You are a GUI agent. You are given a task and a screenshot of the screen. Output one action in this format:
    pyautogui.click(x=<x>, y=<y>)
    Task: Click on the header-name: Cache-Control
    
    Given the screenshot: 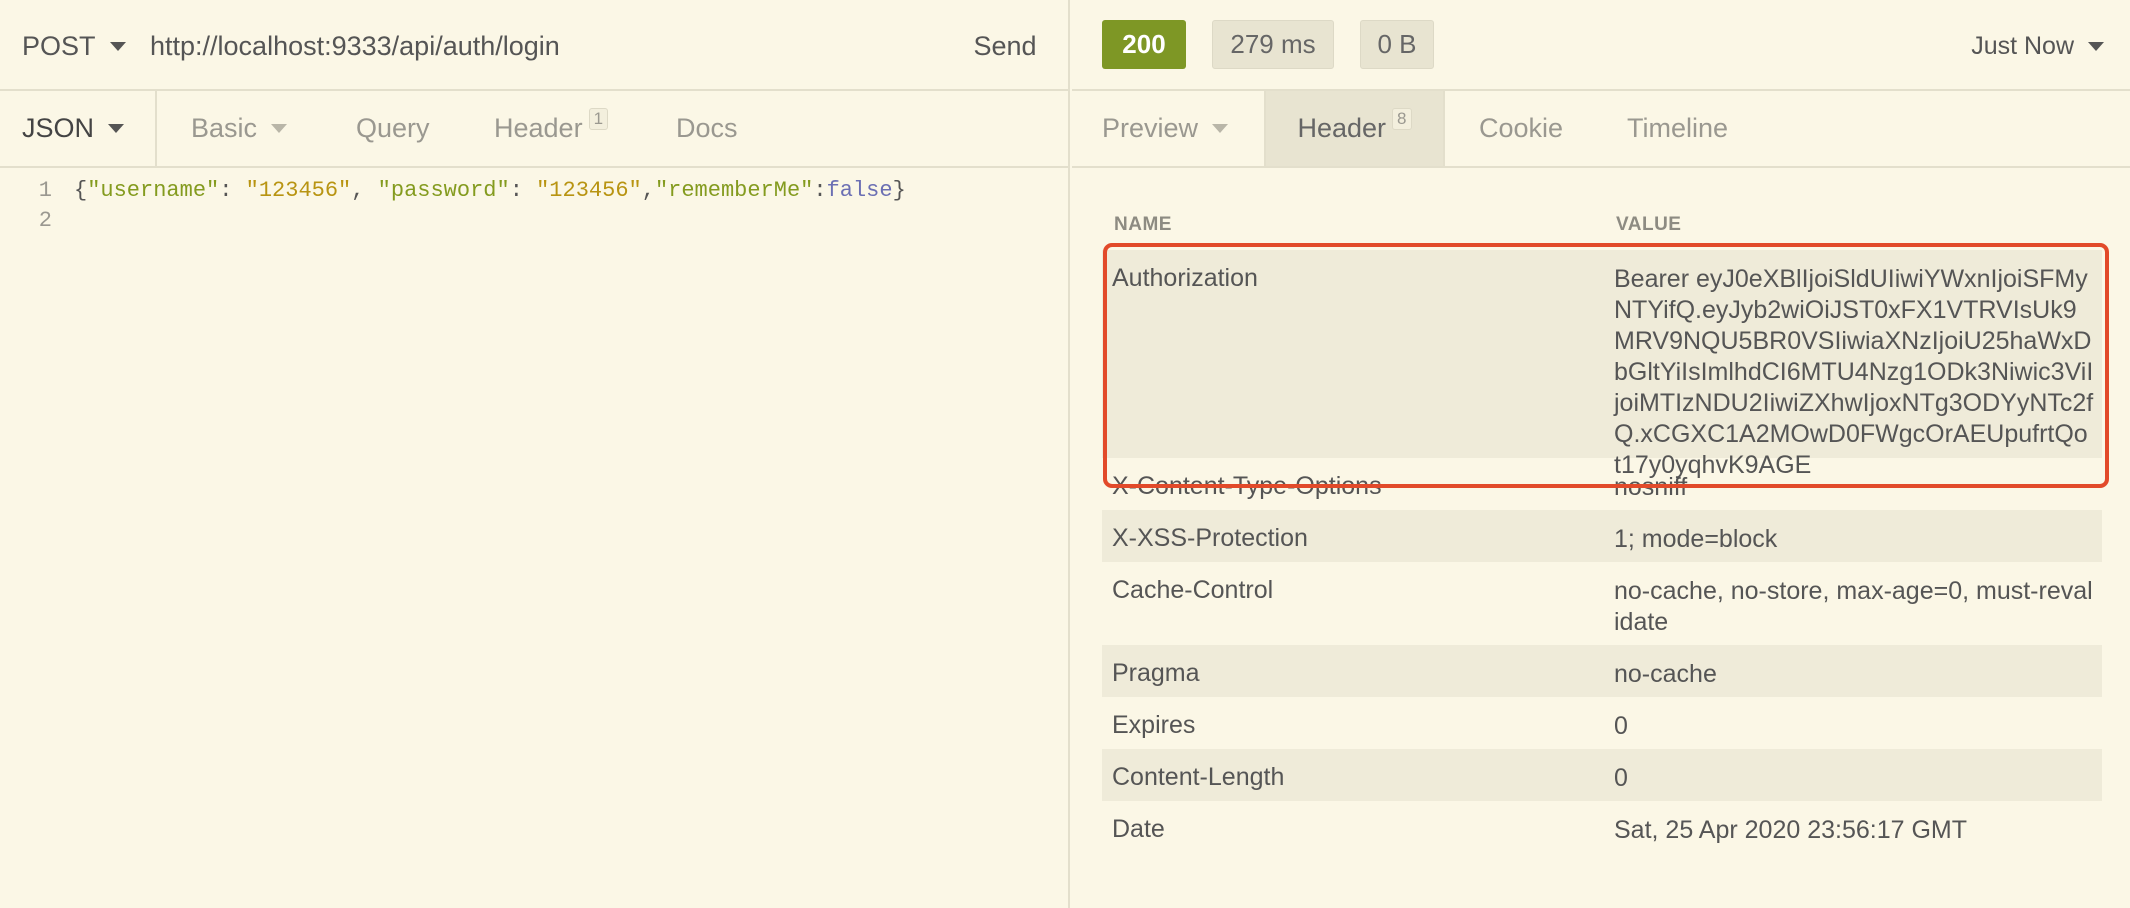 What is the action you would take?
    pyautogui.click(x=1193, y=590)
    